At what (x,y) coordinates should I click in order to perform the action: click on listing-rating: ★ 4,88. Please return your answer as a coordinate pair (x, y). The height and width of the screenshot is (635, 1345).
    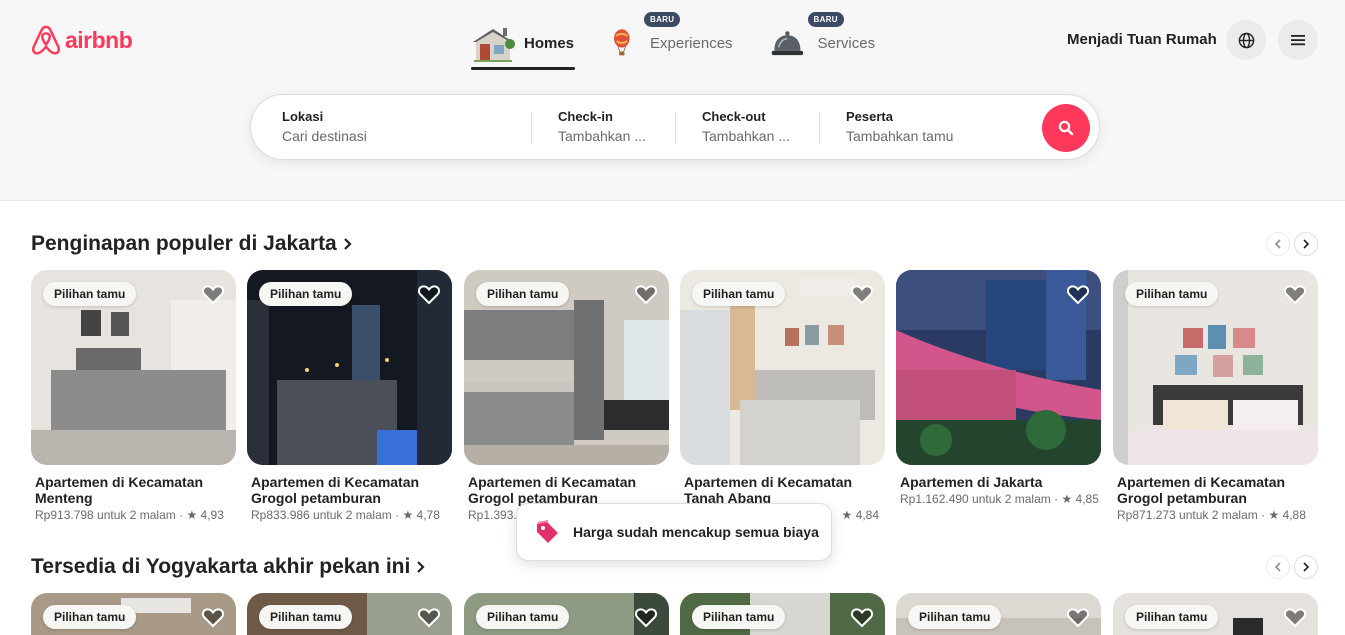
    Looking at the image, I should click on (1287, 515).